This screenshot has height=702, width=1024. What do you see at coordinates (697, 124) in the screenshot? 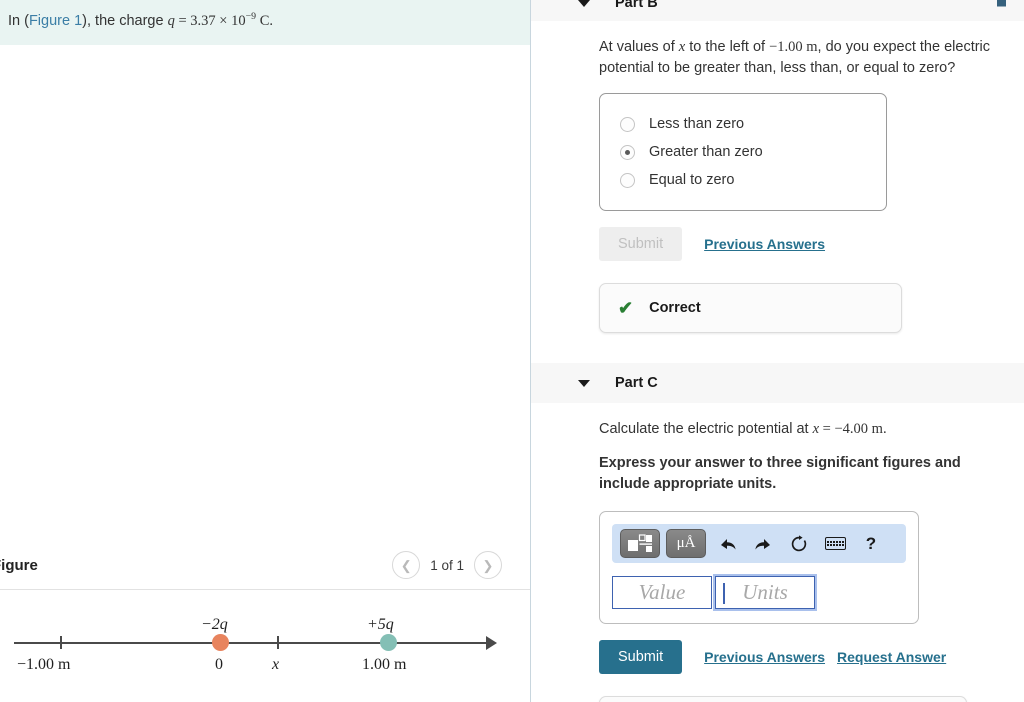
I see `choice-label: Less than zero` at bounding box center [697, 124].